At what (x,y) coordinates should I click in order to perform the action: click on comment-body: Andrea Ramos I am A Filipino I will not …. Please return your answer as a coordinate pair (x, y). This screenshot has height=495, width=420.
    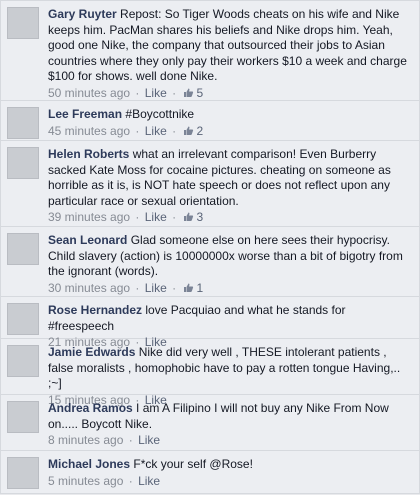
    Looking at the image, I should click on (230, 425).